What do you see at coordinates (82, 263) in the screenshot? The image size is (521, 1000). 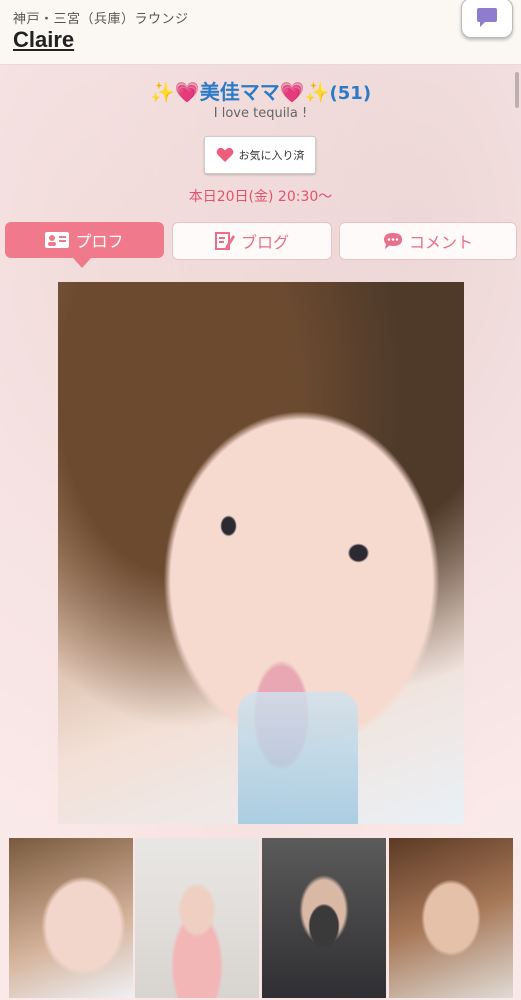 I see `active-tab-indicator` at bounding box center [82, 263].